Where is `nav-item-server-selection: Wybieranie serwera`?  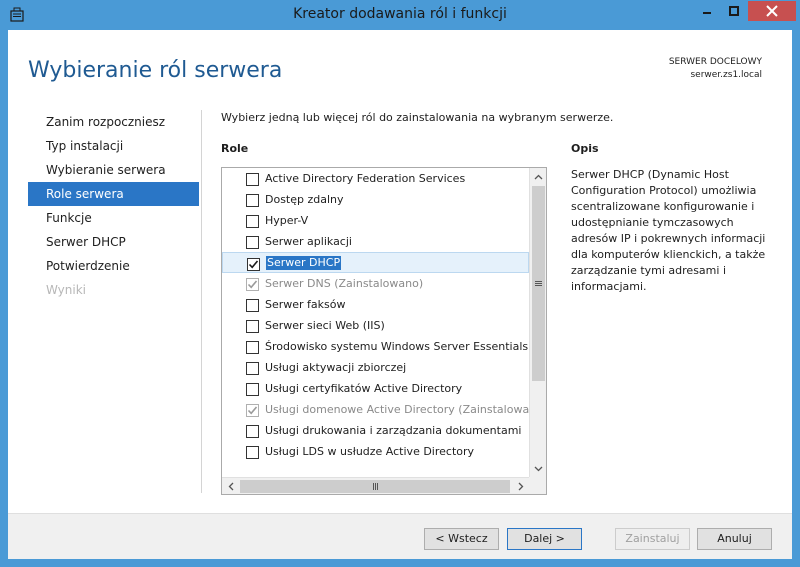 nav-item-server-selection: Wybieranie serwera is located at coordinates (113, 170).